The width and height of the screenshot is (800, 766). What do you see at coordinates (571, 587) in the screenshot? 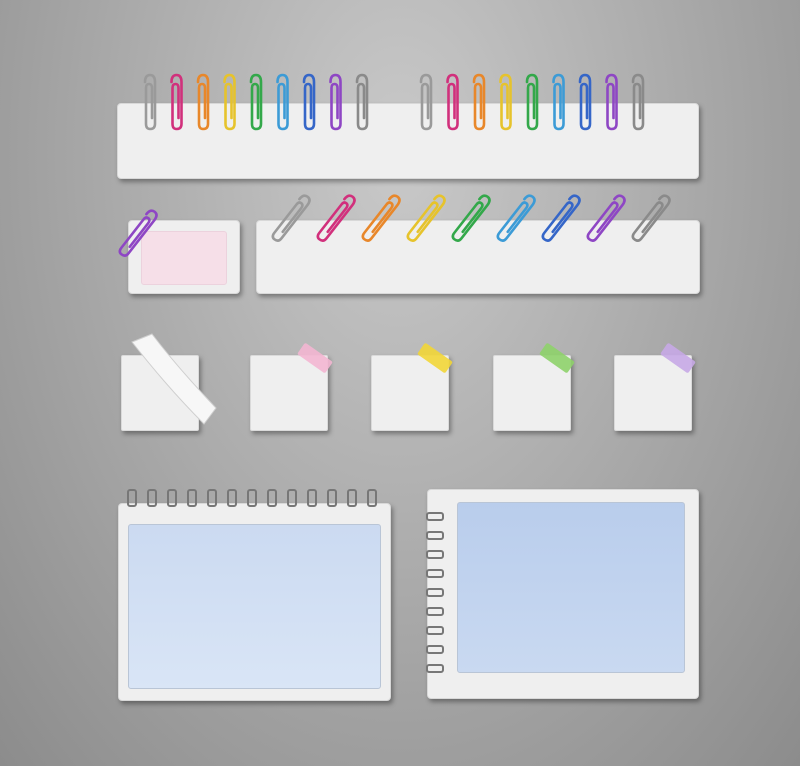
I see `notebook-side-spiral-panel` at bounding box center [571, 587].